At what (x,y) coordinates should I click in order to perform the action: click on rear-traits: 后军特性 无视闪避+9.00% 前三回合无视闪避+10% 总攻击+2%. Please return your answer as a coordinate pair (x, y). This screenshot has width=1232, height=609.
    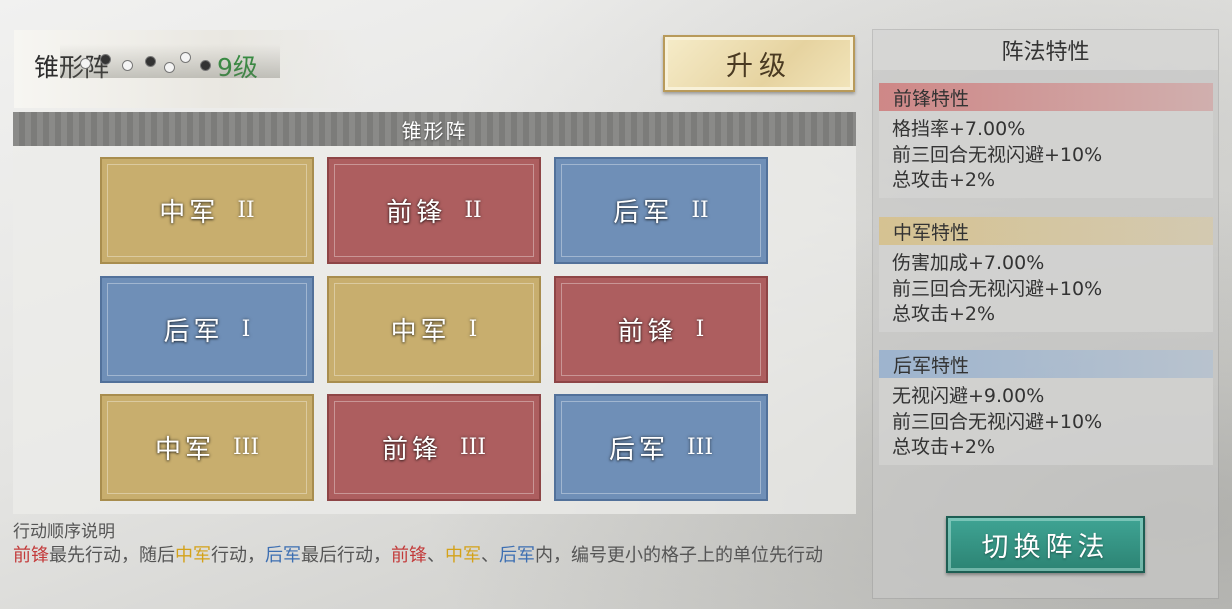
    Looking at the image, I should click on (1046, 407).